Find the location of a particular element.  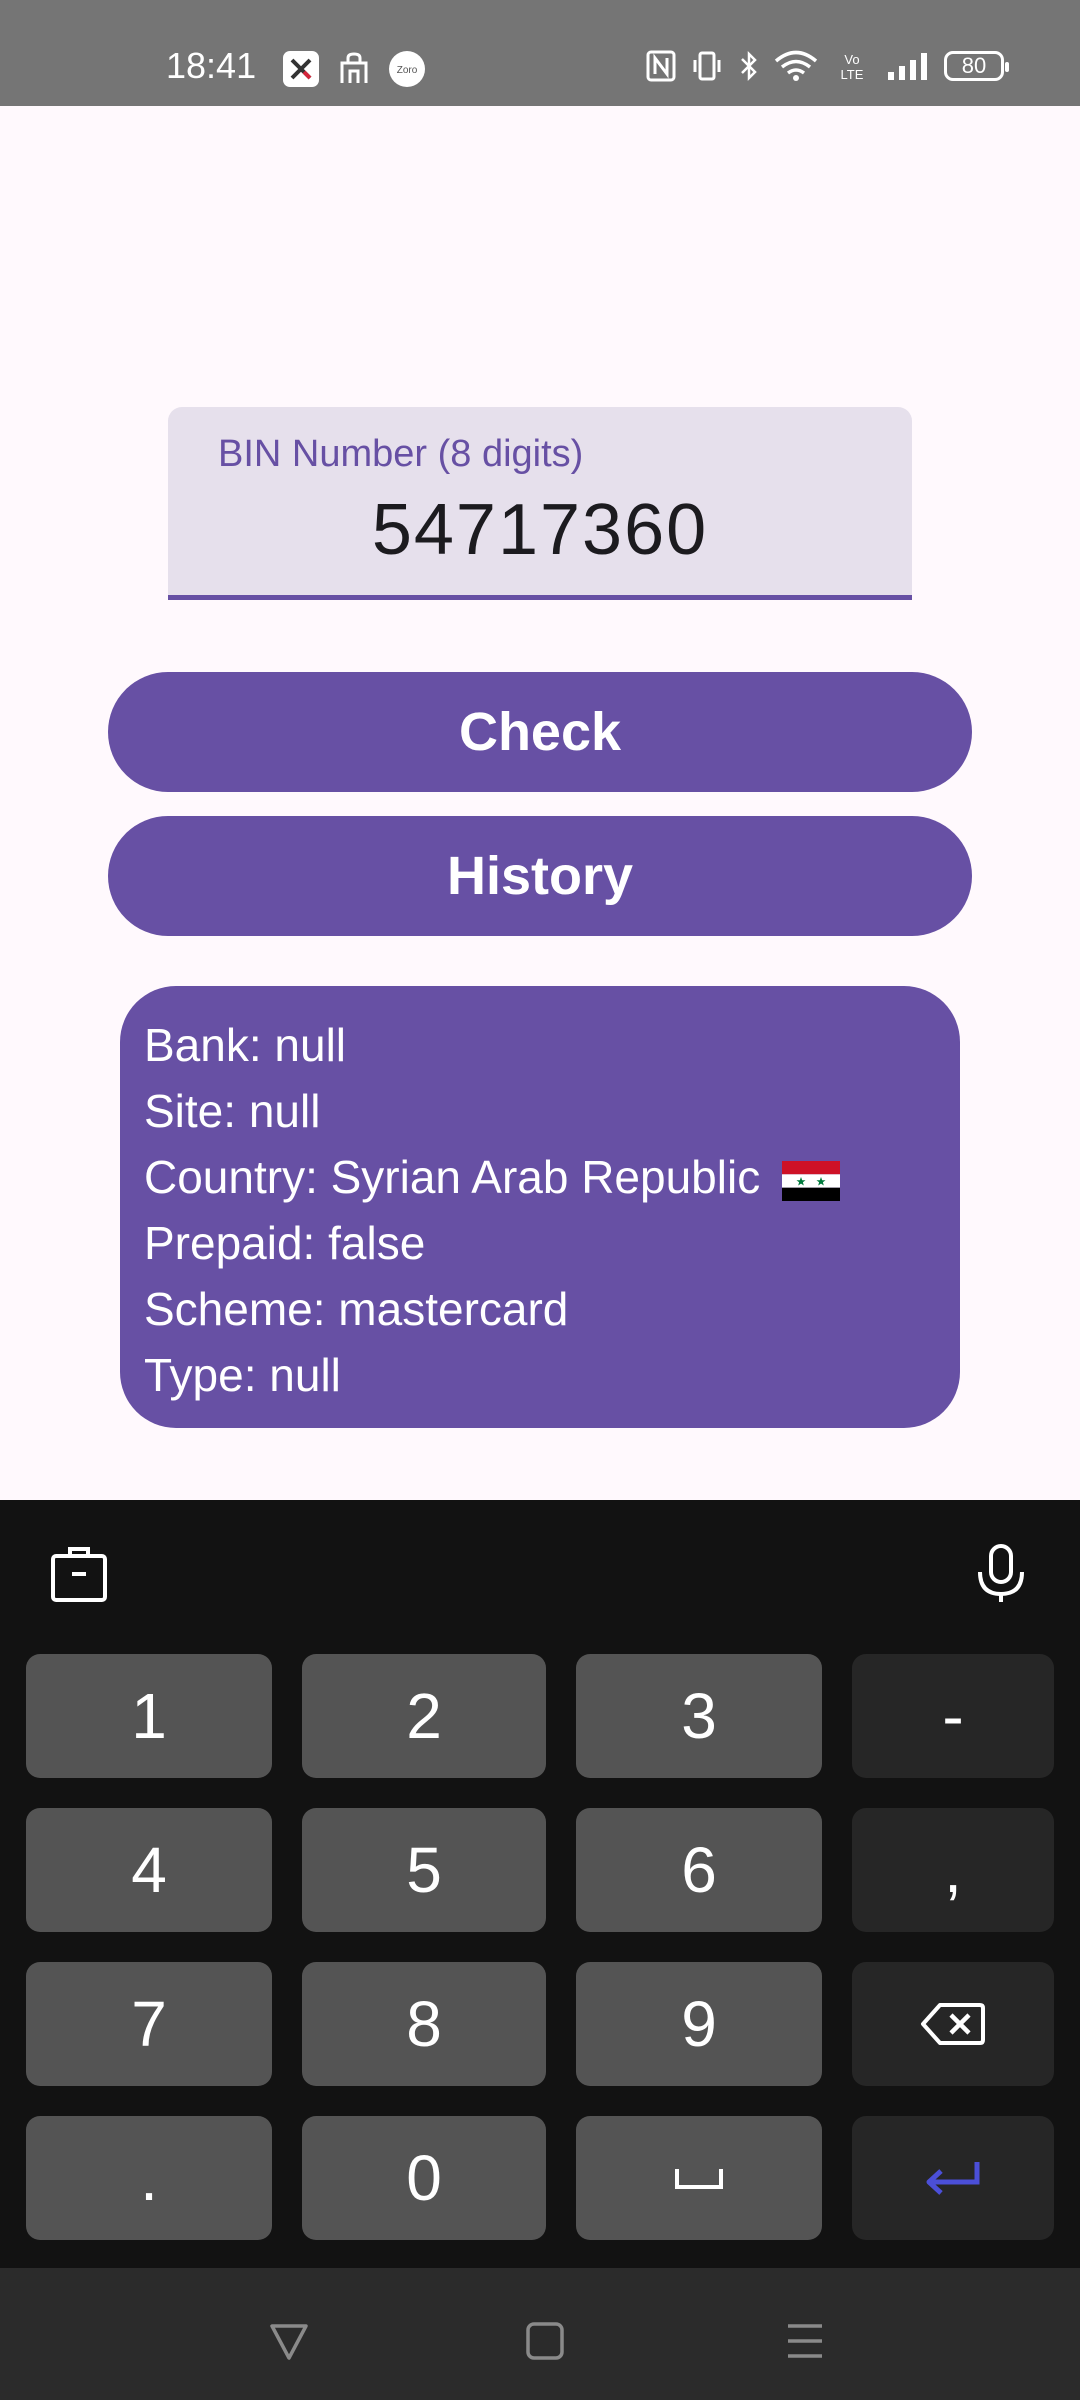

volte-icon: Vo LTE is located at coordinates (852, 67).